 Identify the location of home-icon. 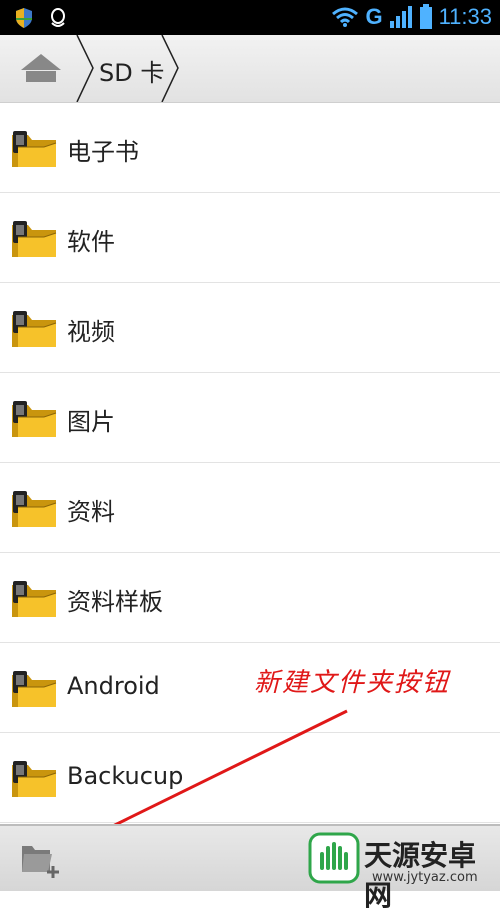
(41, 68).